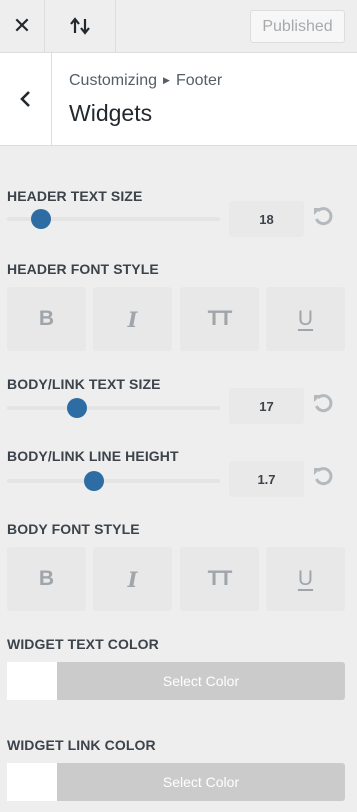 The width and height of the screenshot is (357, 812). What do you see at coordinates (84, 384) in the screenshot?
I see `body-text-size-label: BODY/LINK TEXT SIZE` at bounding box center [84, 384].